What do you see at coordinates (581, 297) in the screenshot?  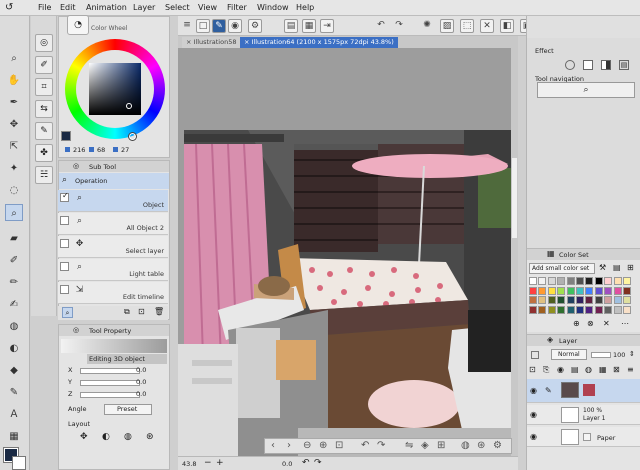 I see `color-swatches` at bounding box center [581, 297].